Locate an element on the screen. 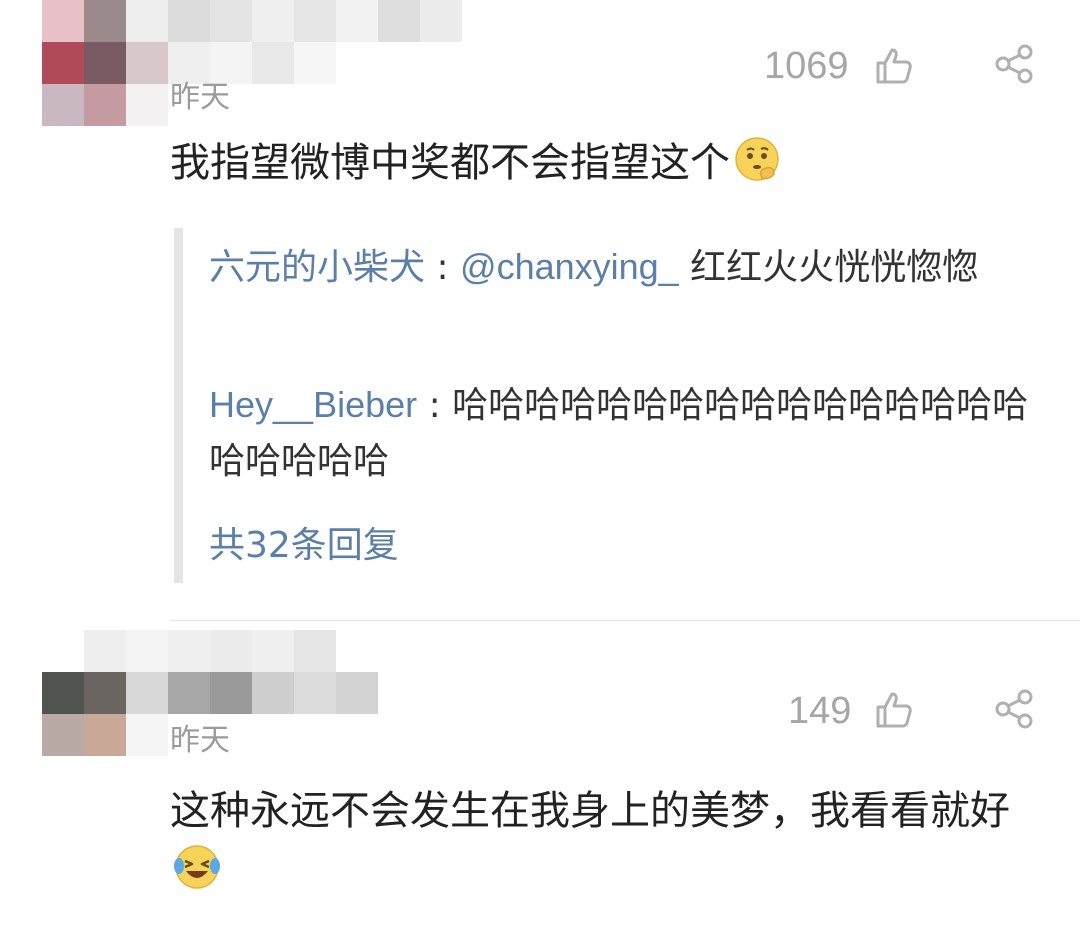 This screenshot has width=1080, height=938. like-count: 149 is located at coordinates (819, 711).